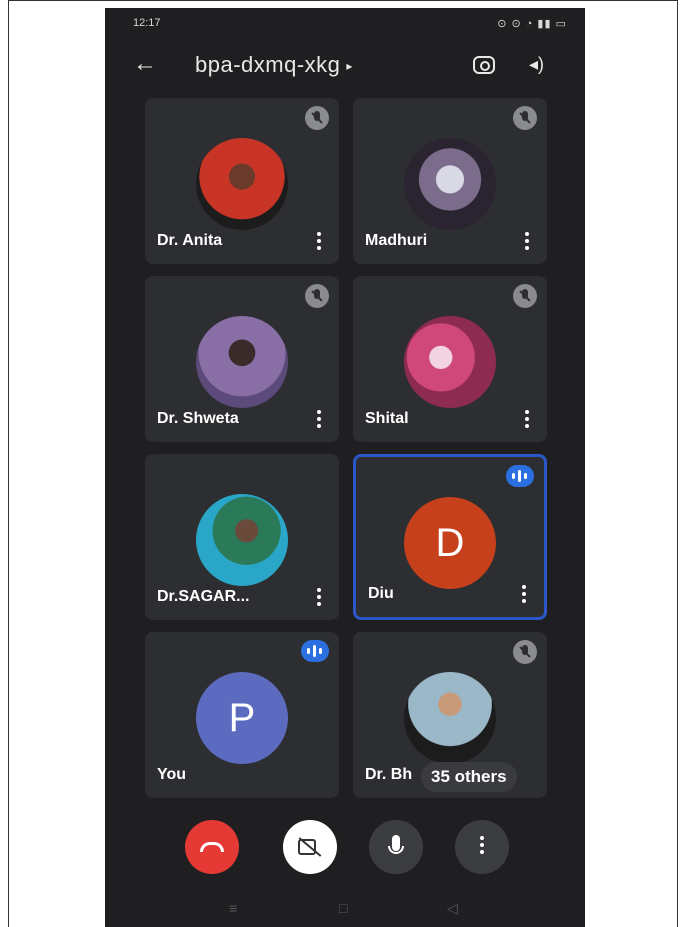 The height and width of the screenshot is (927, 684). I want to click on status-bar: 12:17 ⊙ ⊙ ◔ ▮▮ ▭, so click(345, 23).